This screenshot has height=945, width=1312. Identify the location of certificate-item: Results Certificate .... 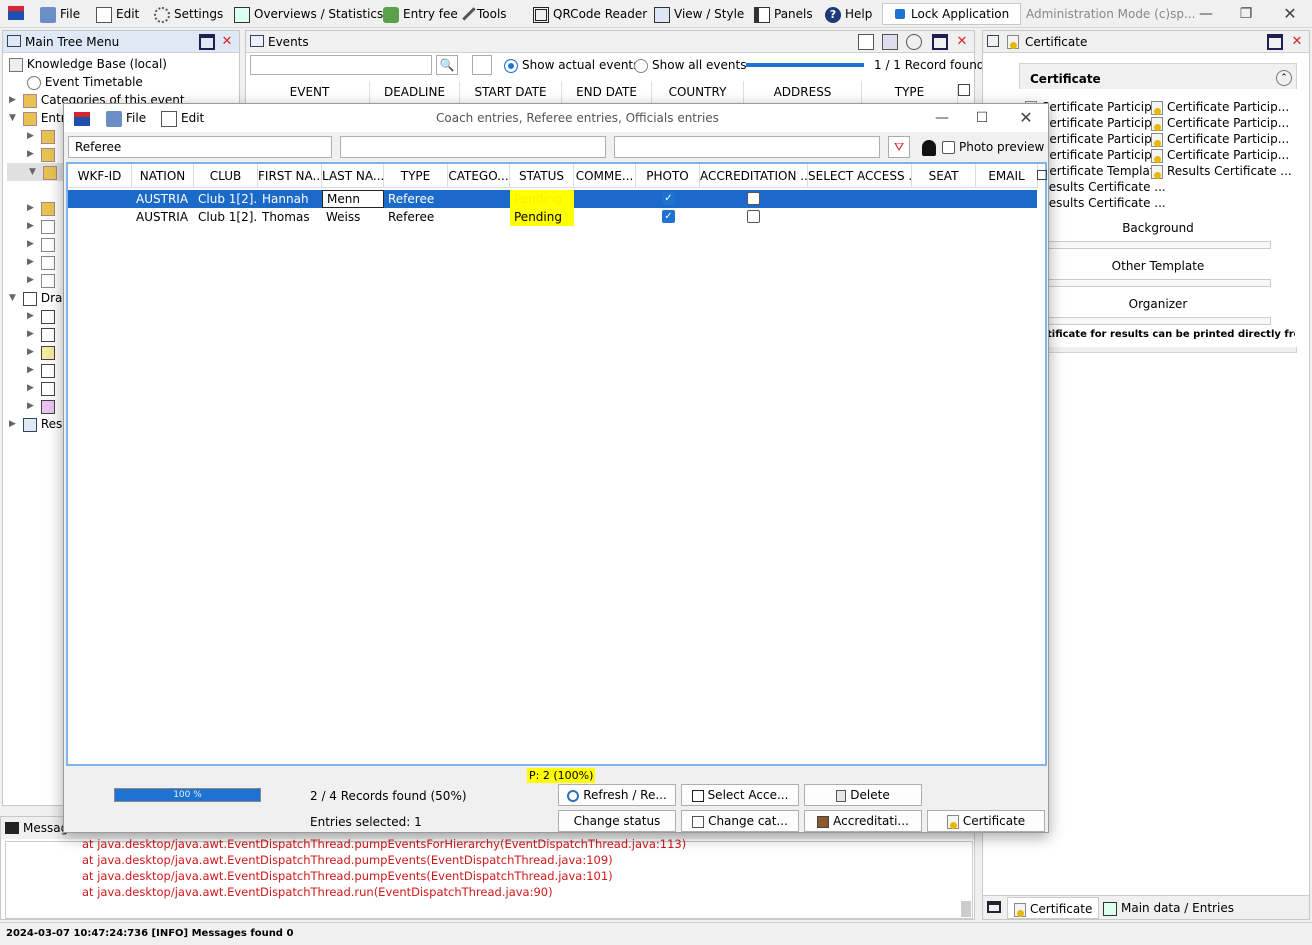
(1221, 171).